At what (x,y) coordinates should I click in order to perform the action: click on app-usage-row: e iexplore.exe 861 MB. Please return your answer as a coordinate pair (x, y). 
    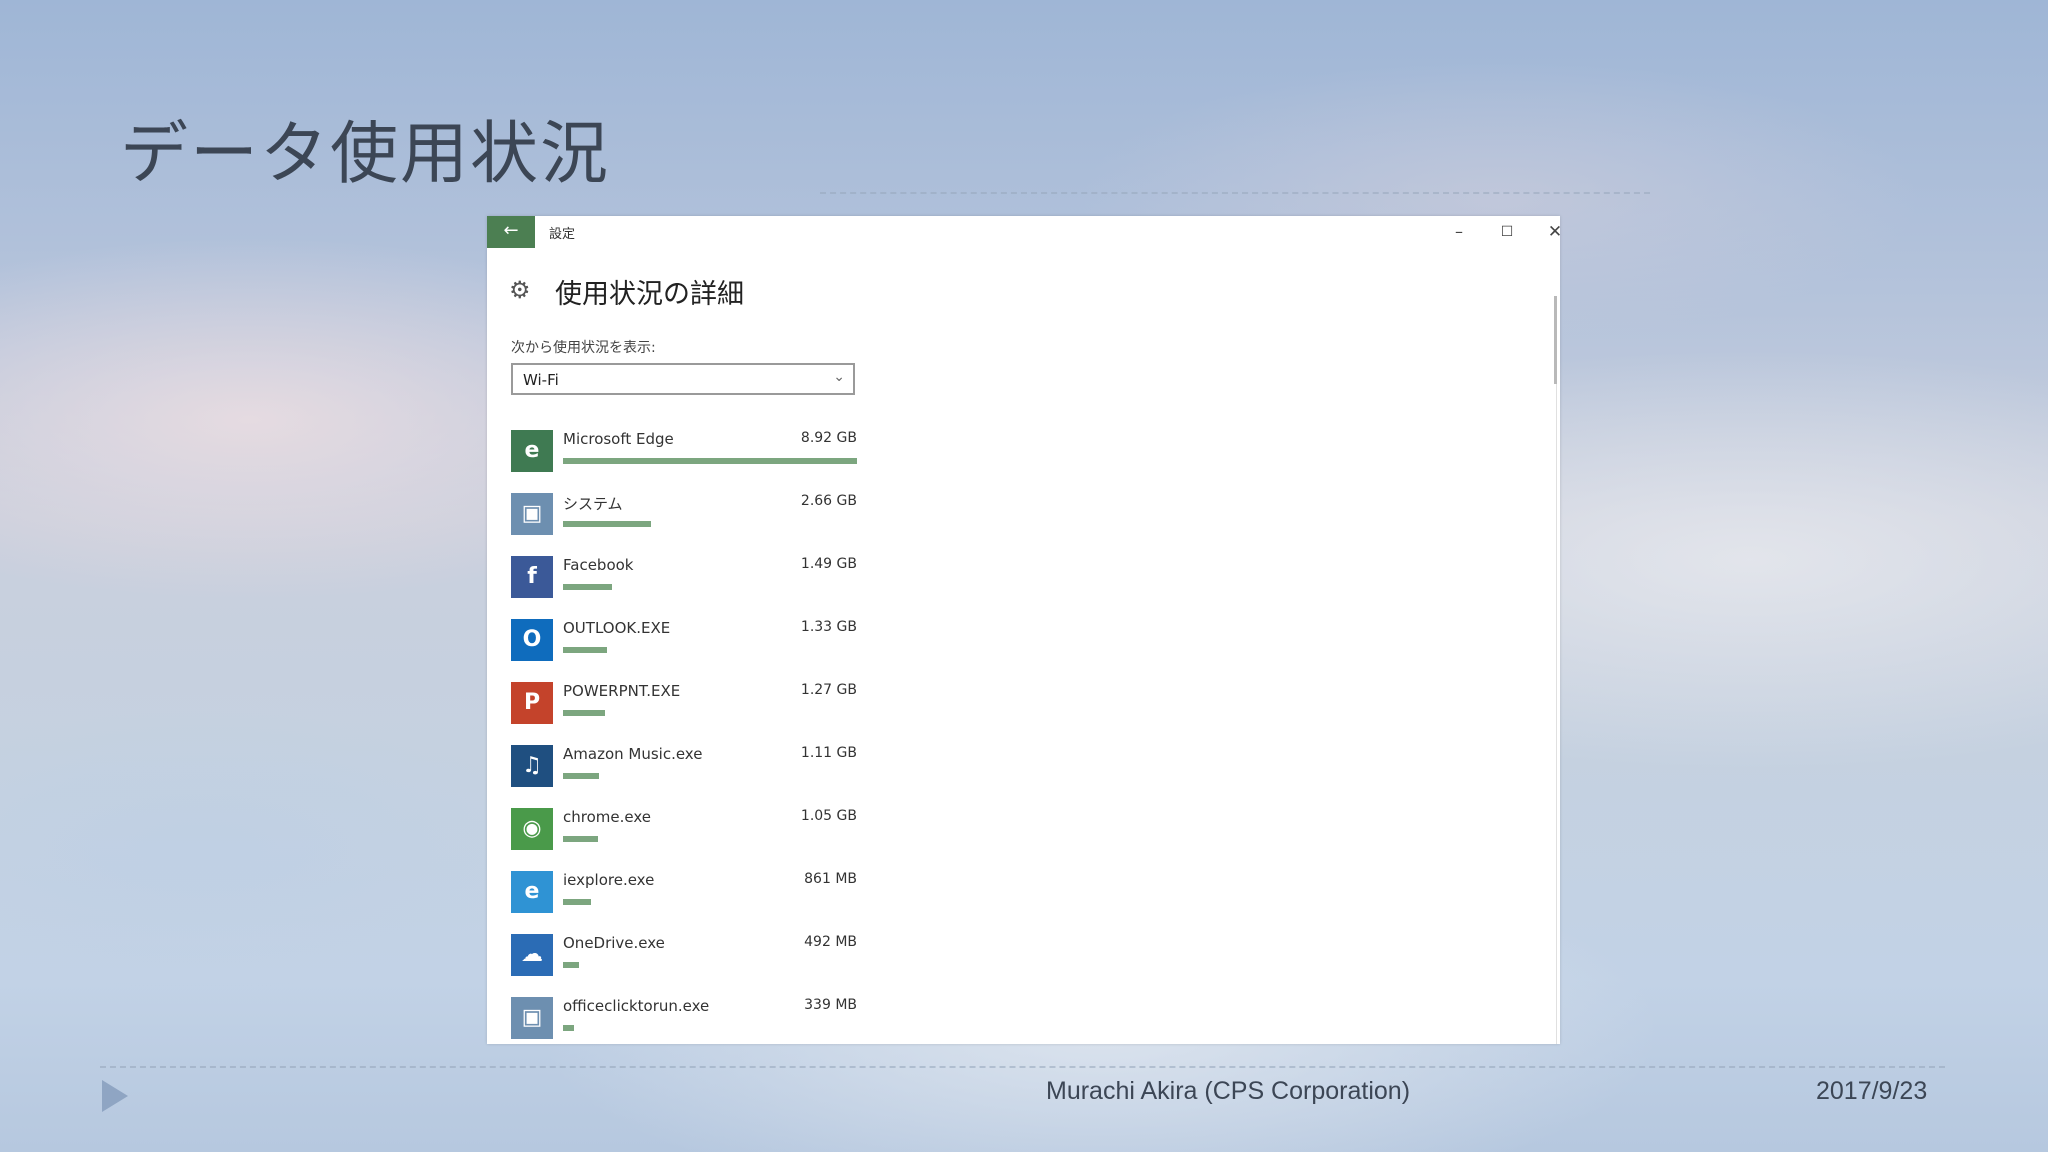
    Looking at the image, I should click on (684, 902).